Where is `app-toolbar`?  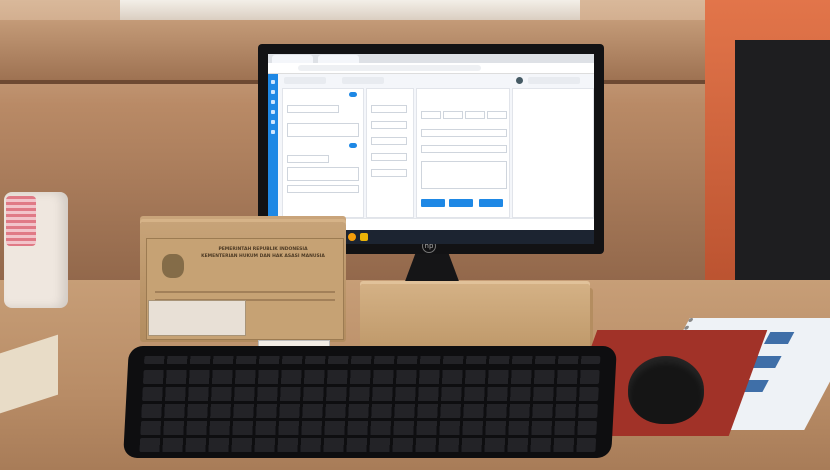
app-toolbar is located at coordinates (436, 80).